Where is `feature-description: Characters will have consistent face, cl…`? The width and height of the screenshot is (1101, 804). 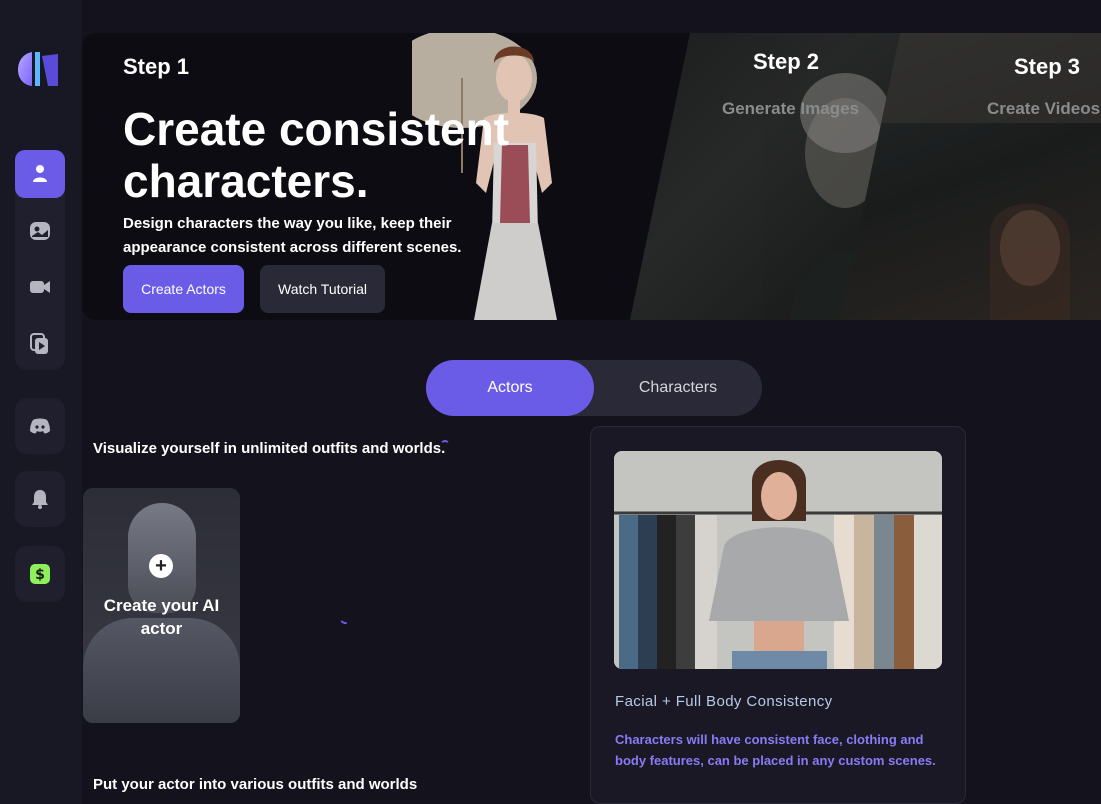
feature-description: Characters will have consistent face, cl… is located at coordinates (775, 750).